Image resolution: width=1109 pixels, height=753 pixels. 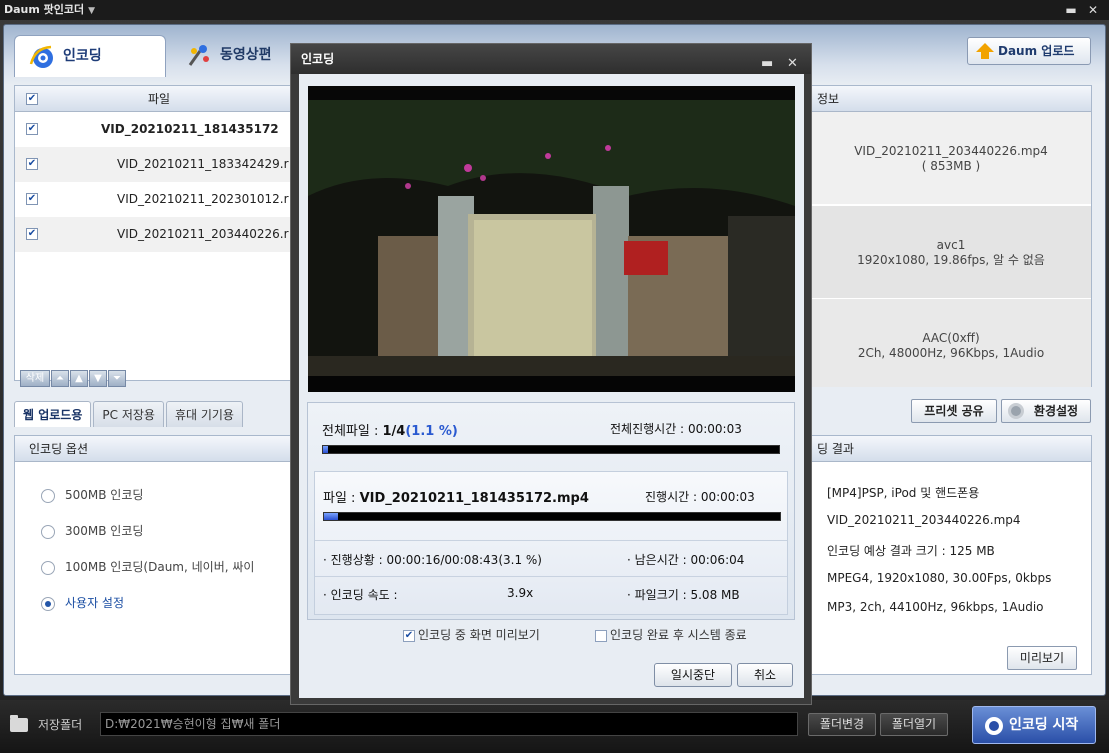 I want to click on divider, so click(x=551, y=576).